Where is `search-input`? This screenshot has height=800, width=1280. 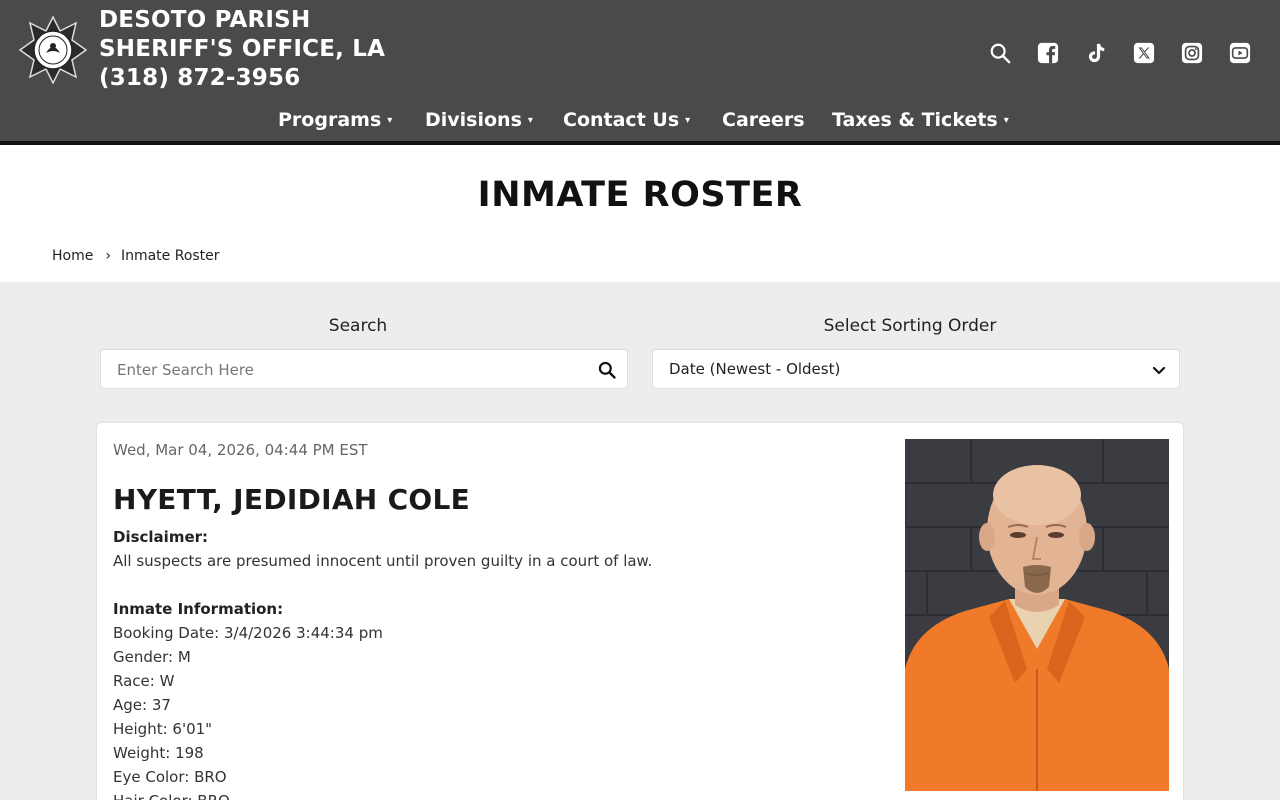 search-input is located at coordinates (347, 370).